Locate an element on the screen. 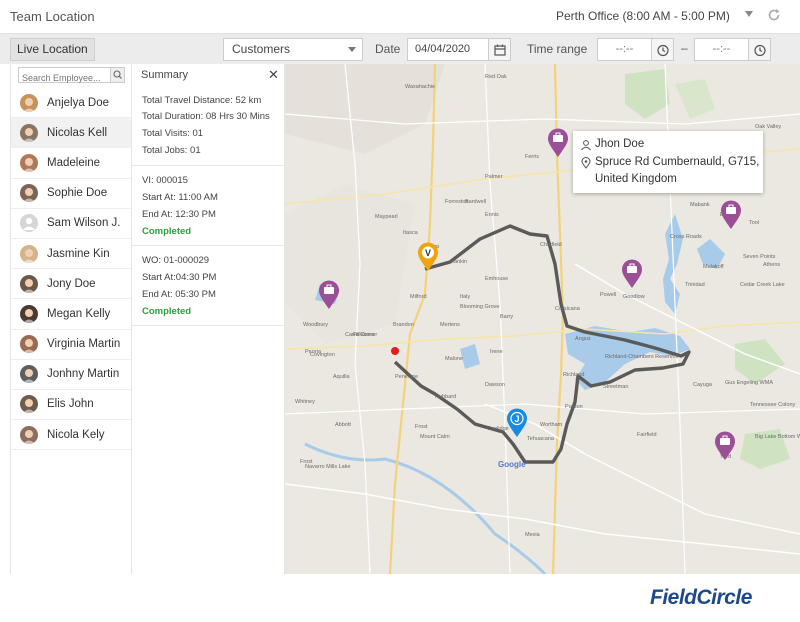  time-to-input: --:-- is located at coordinates (721, 49).